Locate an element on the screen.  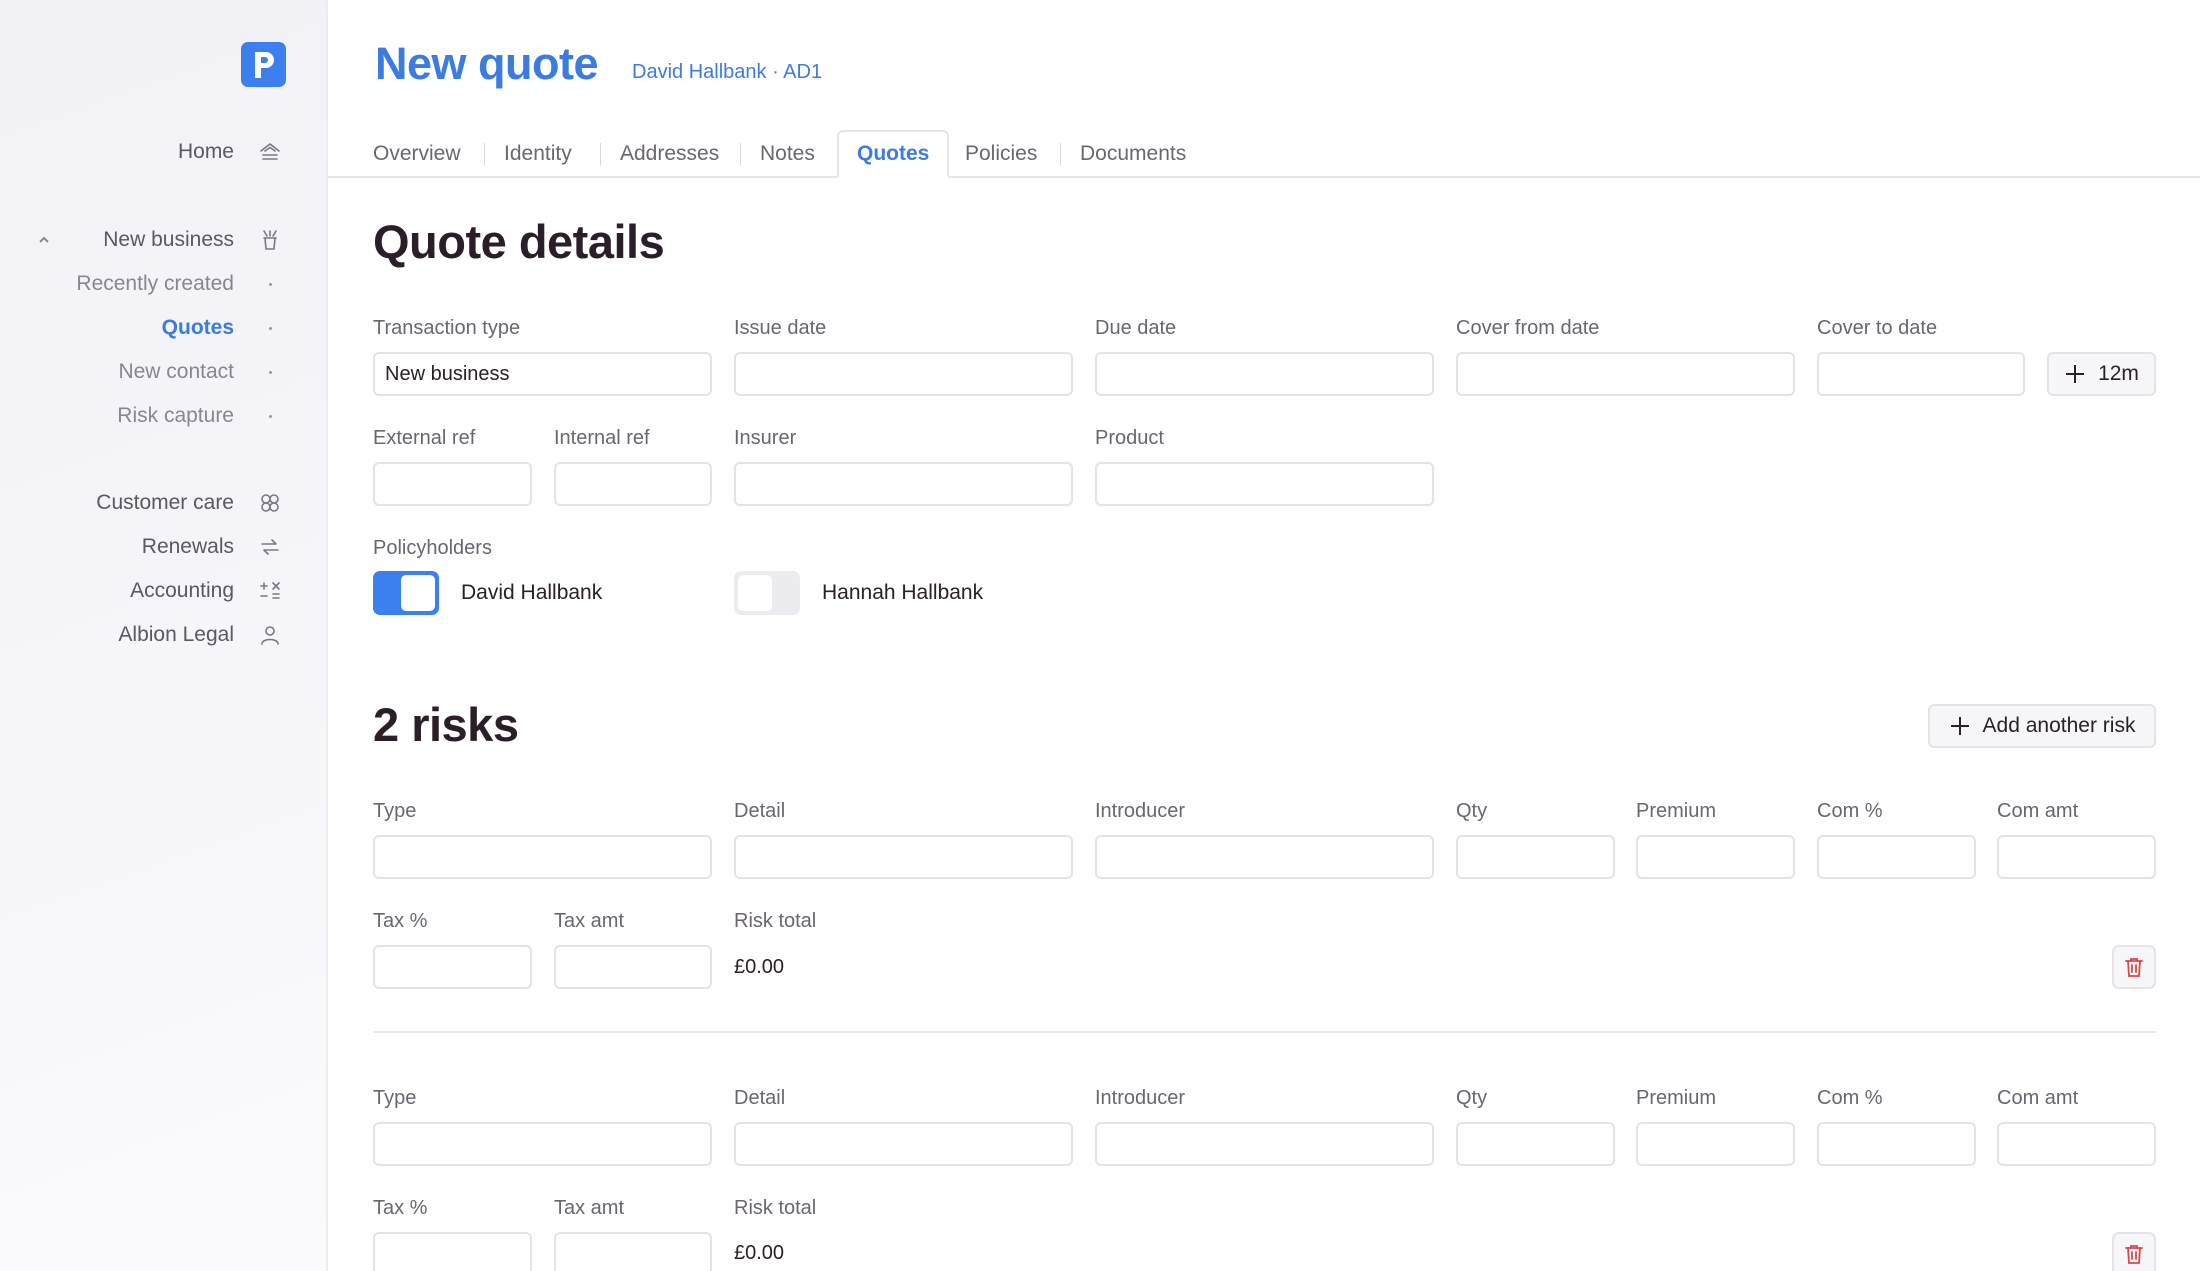
risk-total-label: Risk total is located at coordinates (775, 1208).